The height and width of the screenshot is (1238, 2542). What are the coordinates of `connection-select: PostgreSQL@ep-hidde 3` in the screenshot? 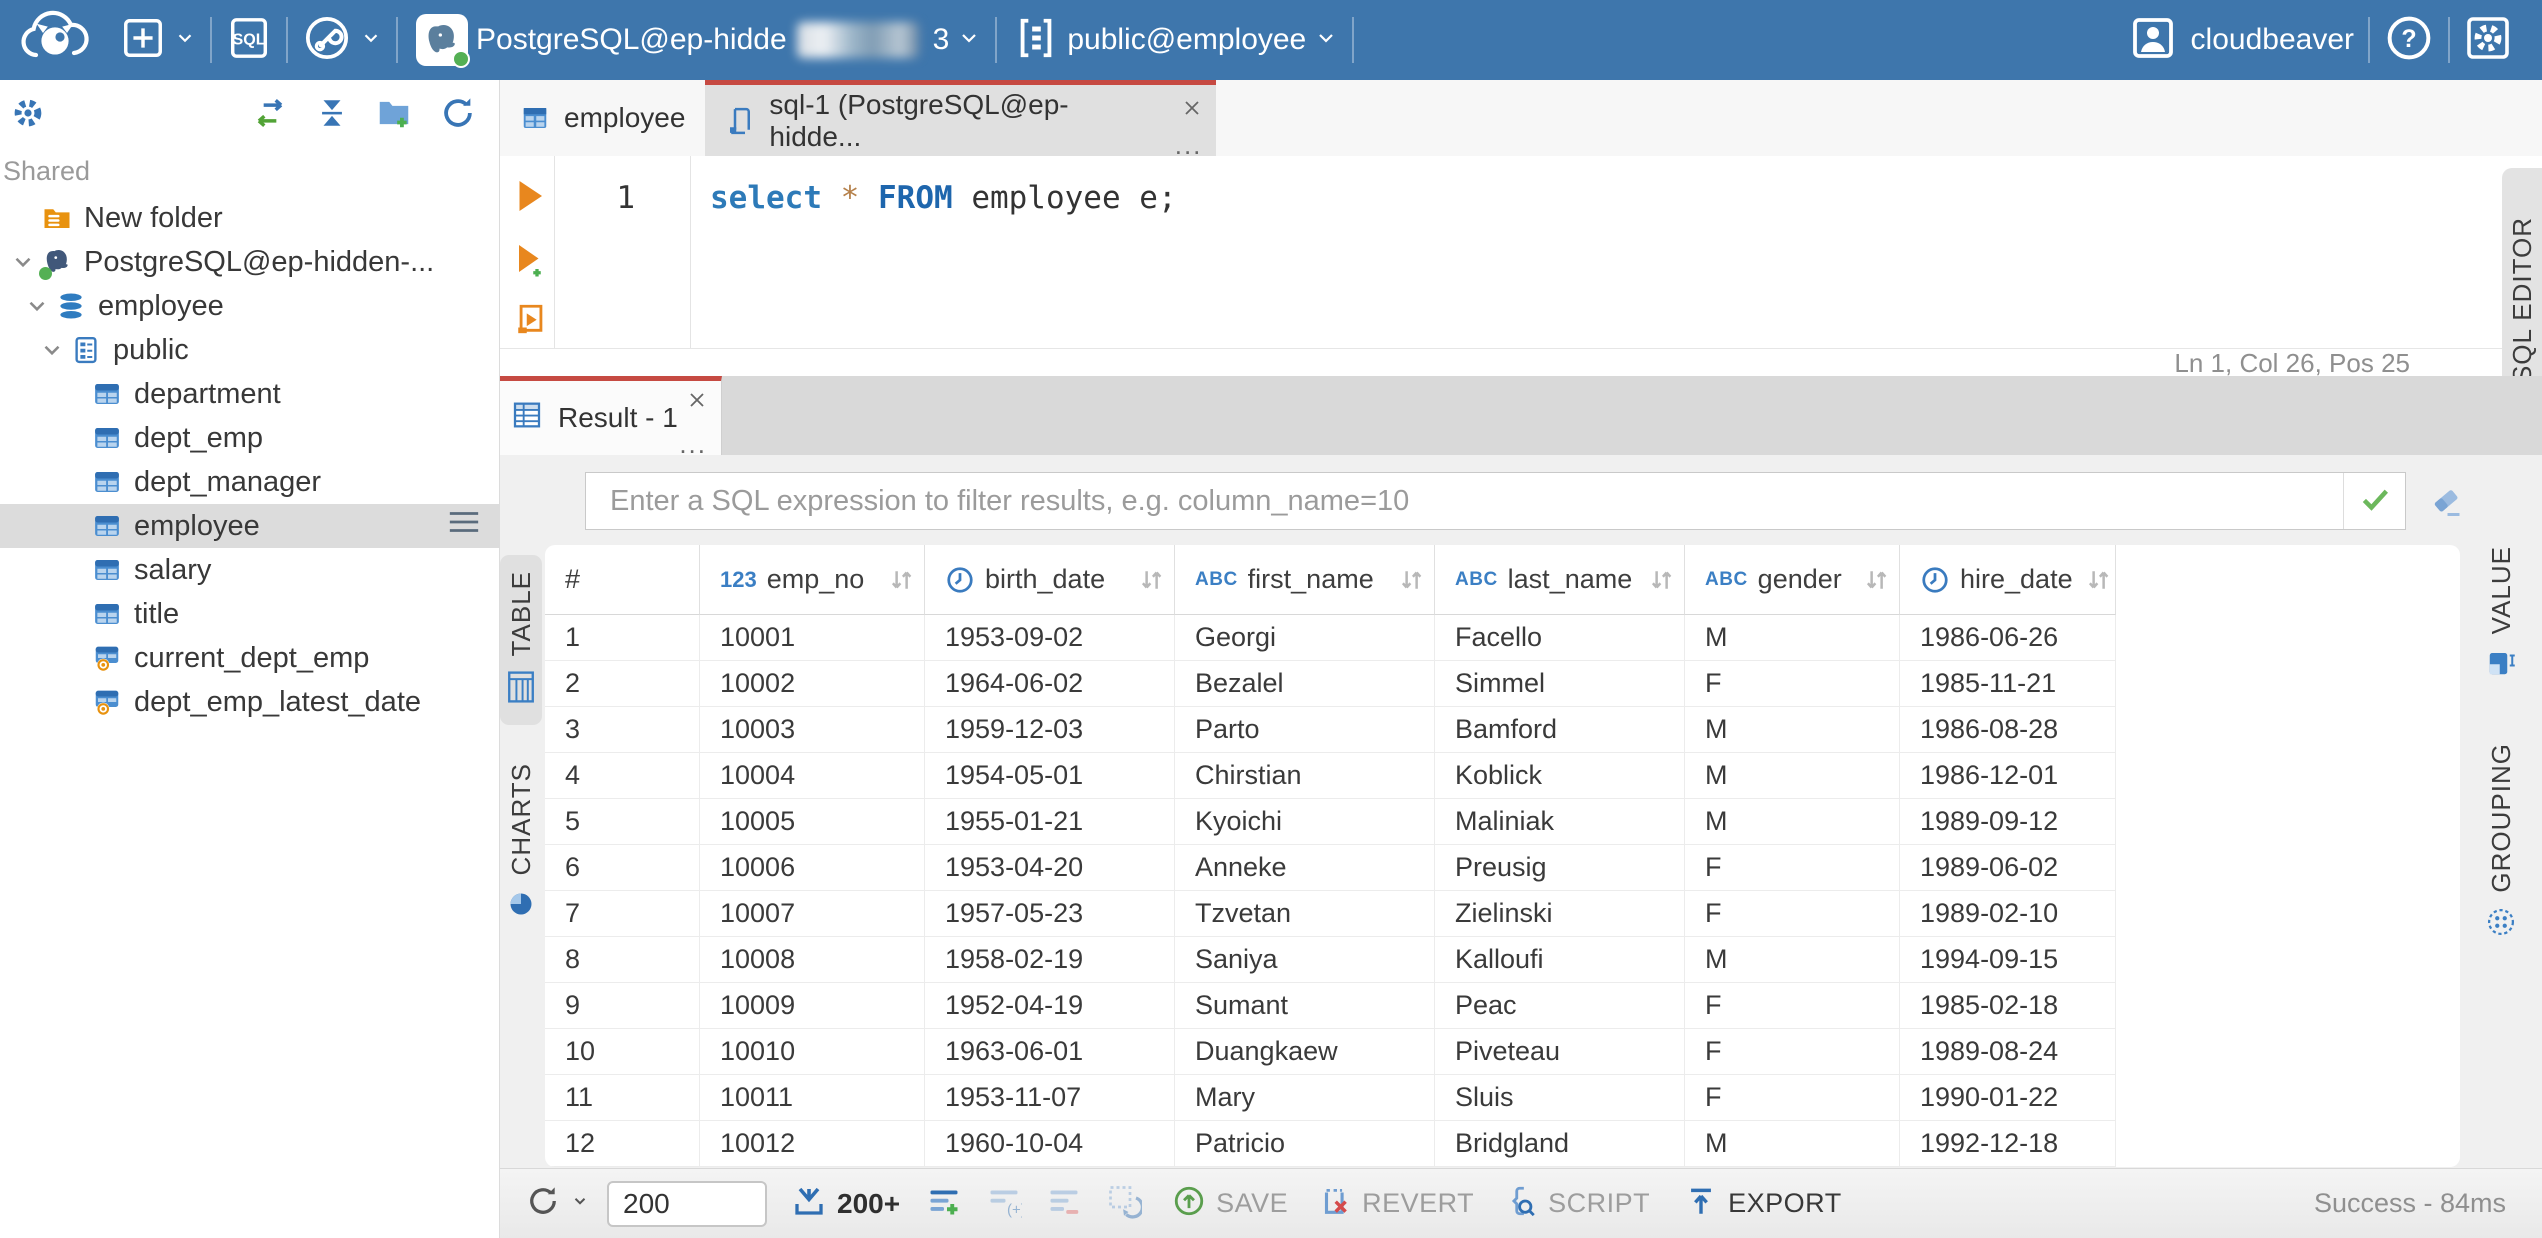 It's located at (698, 41).